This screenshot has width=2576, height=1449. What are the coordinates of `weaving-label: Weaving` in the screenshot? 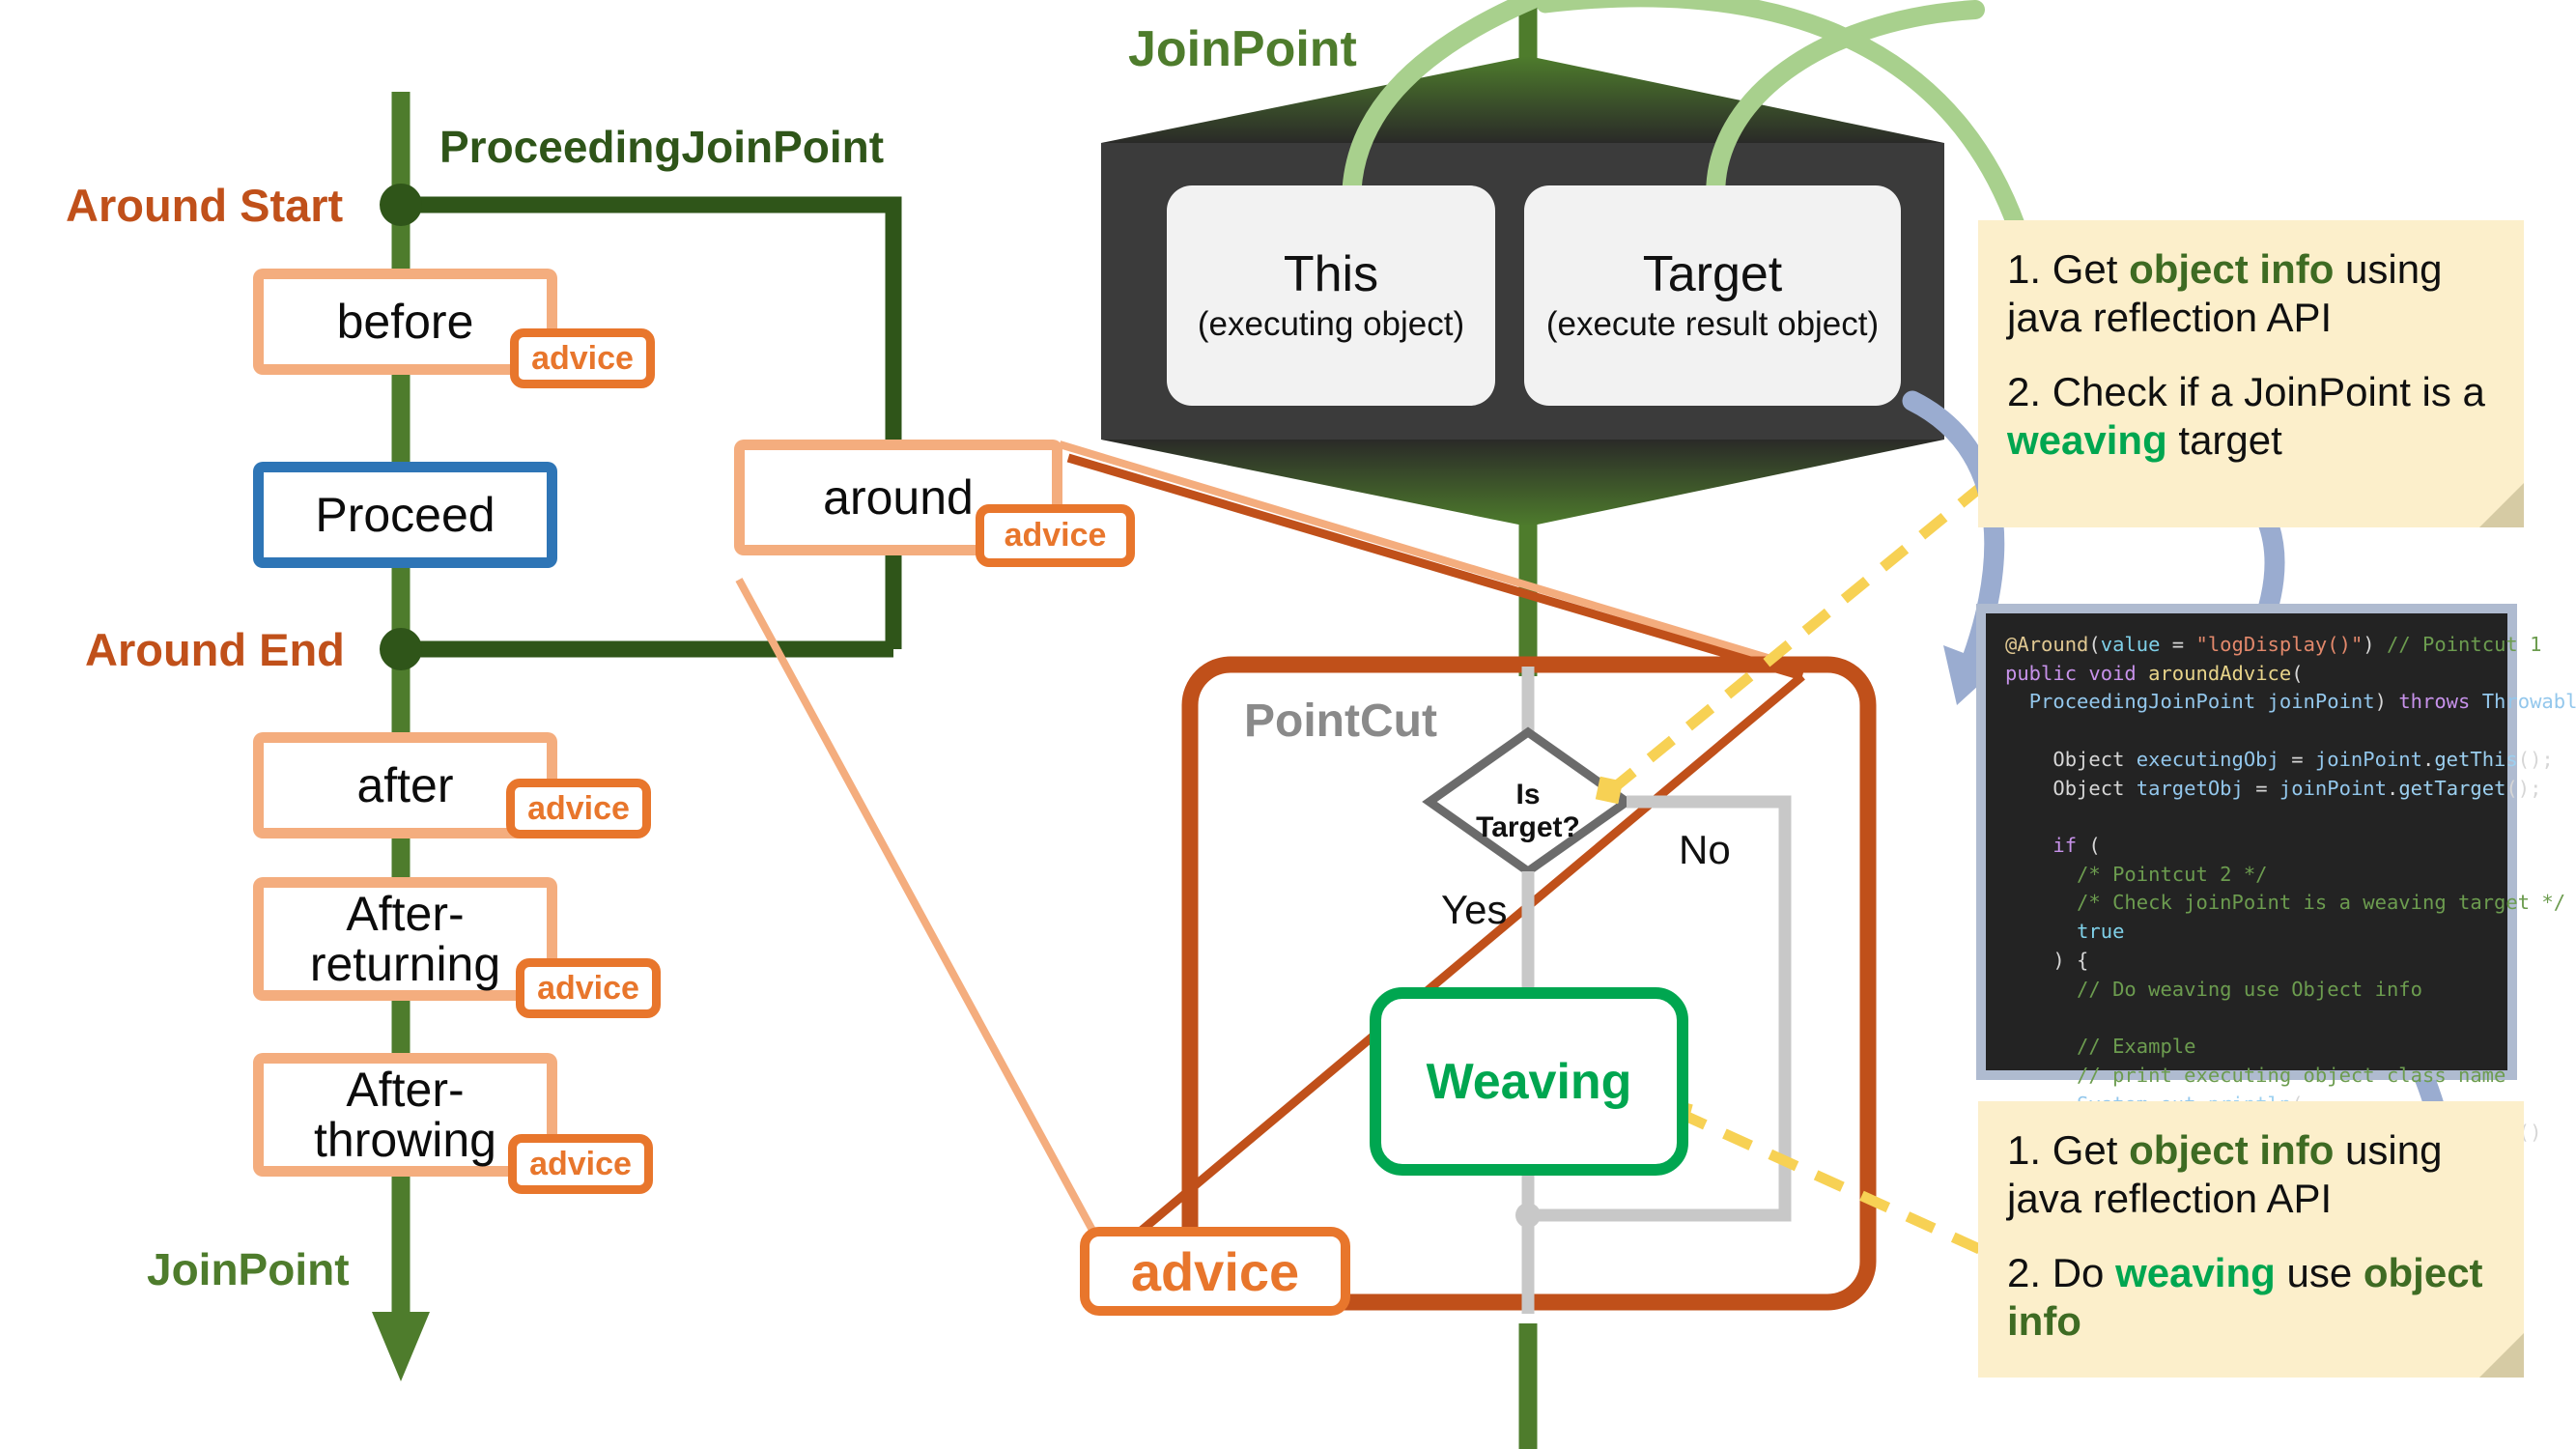 It's located at (1529, 1081).